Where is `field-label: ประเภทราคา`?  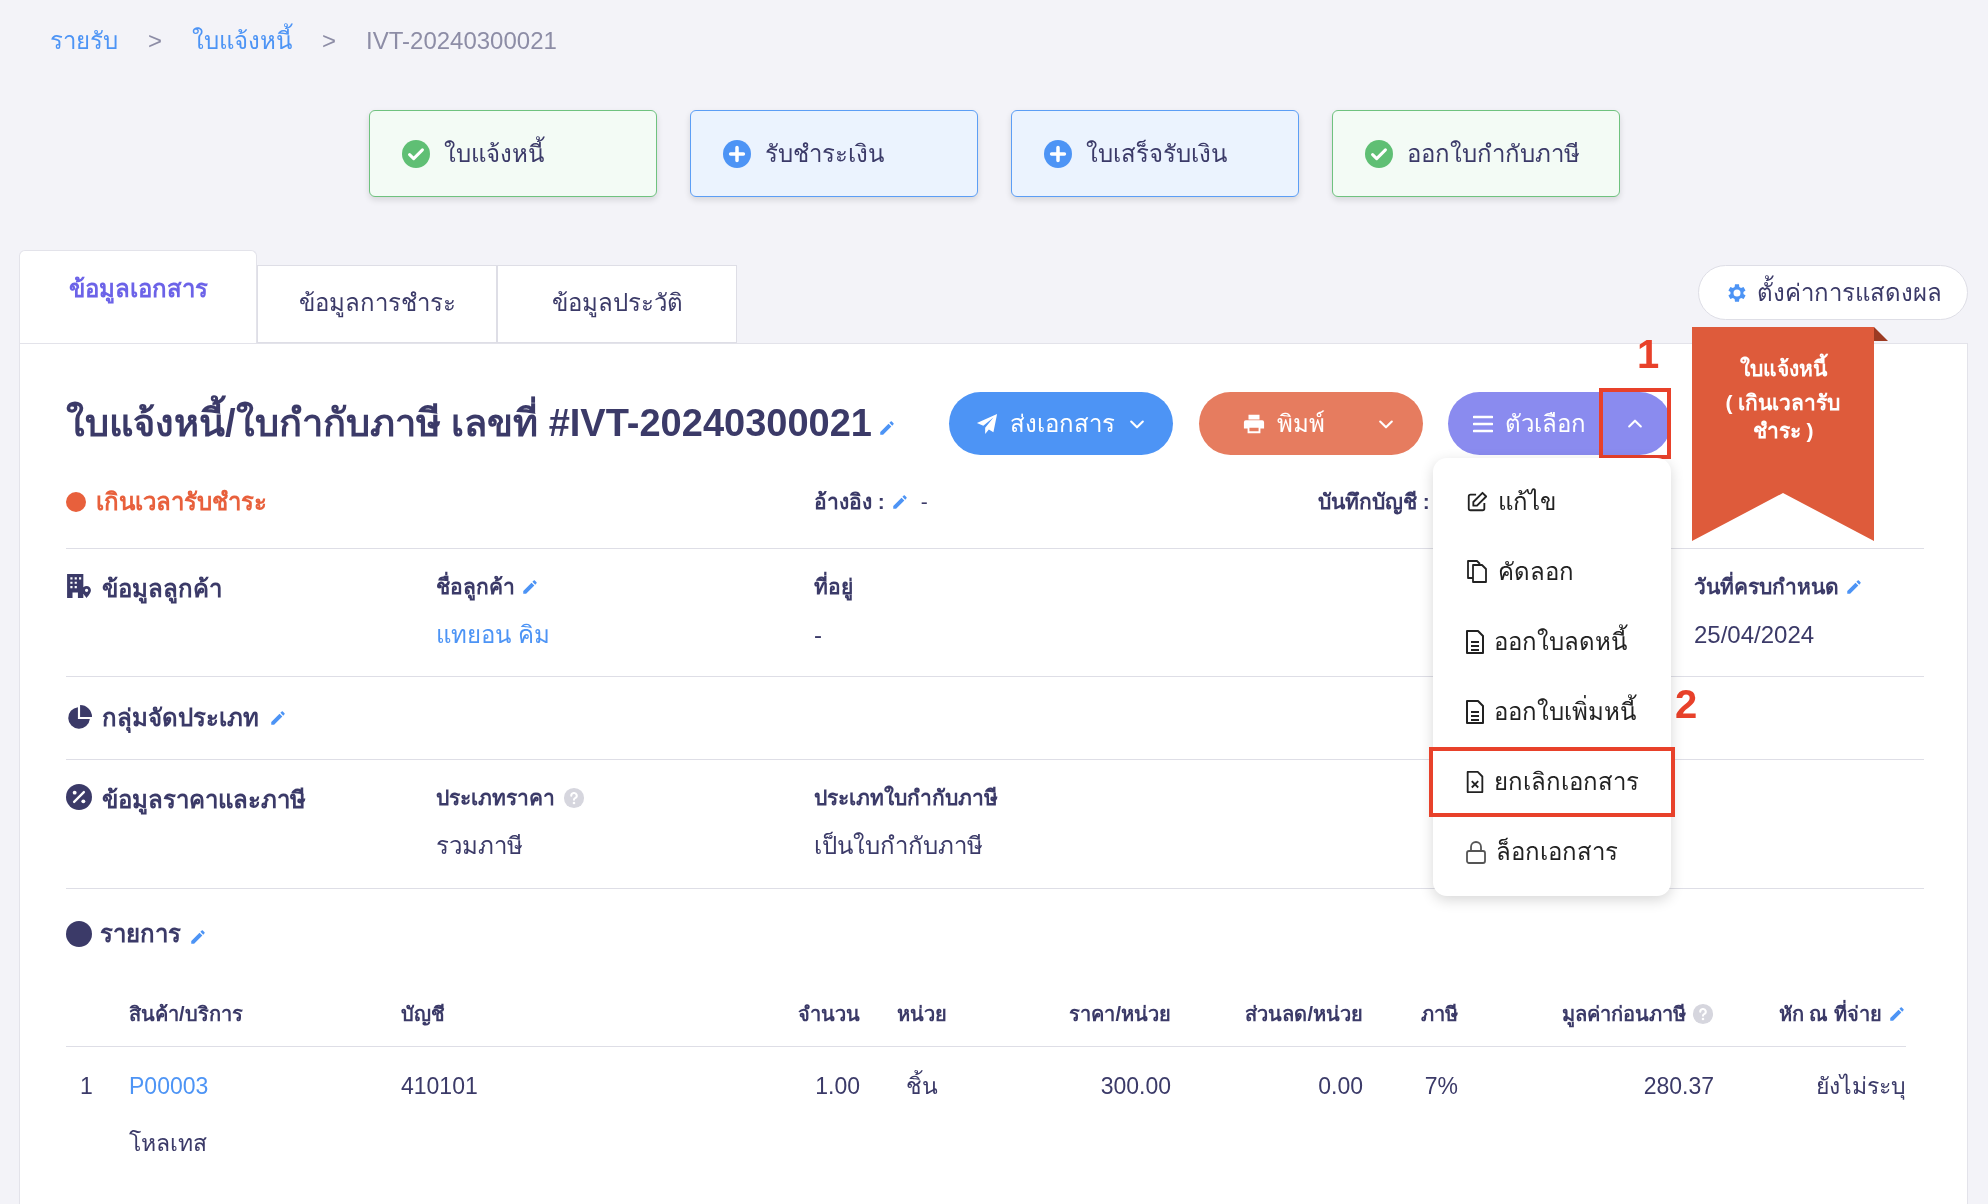
field-label: ประเภทราคา is located at coordinates (495, 798).